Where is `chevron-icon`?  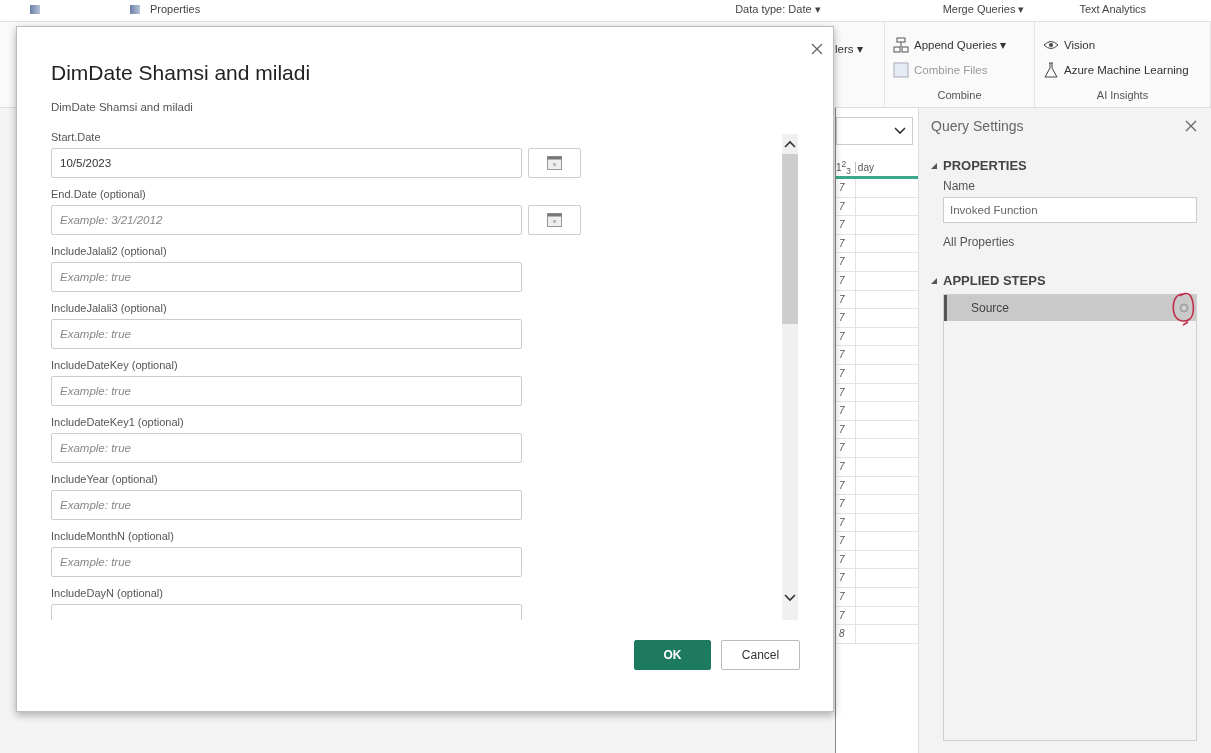 chevron-icon is located at coordinates (900, 131).